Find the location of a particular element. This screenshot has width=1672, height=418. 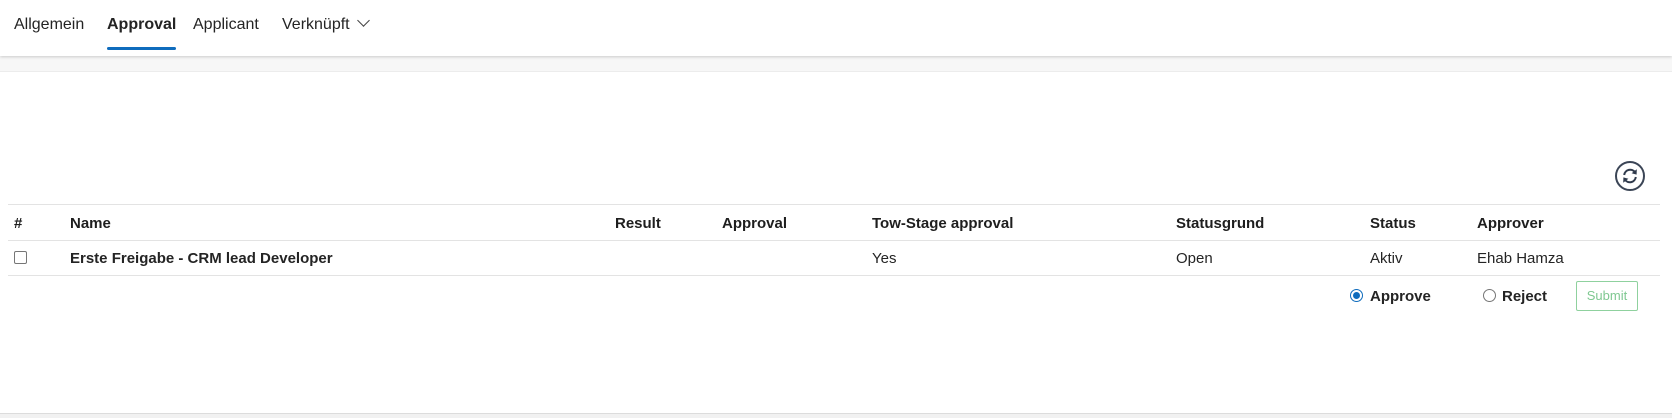

row-approver: Ehab Hamza is located at coordinates (1520, 258).